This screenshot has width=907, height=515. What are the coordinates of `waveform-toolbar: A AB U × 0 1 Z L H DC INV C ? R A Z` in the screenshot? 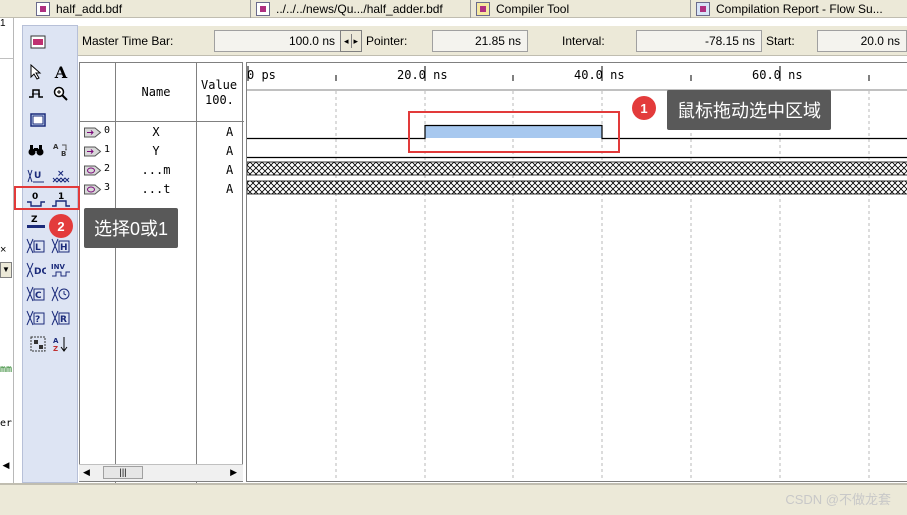 It's located at (50, 254).